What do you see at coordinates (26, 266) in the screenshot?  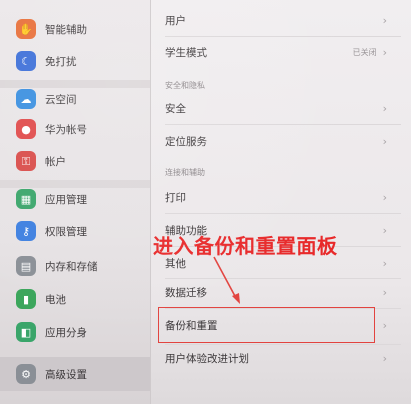 I see `storage-icon: ▤` at bounding box center [26, 266].